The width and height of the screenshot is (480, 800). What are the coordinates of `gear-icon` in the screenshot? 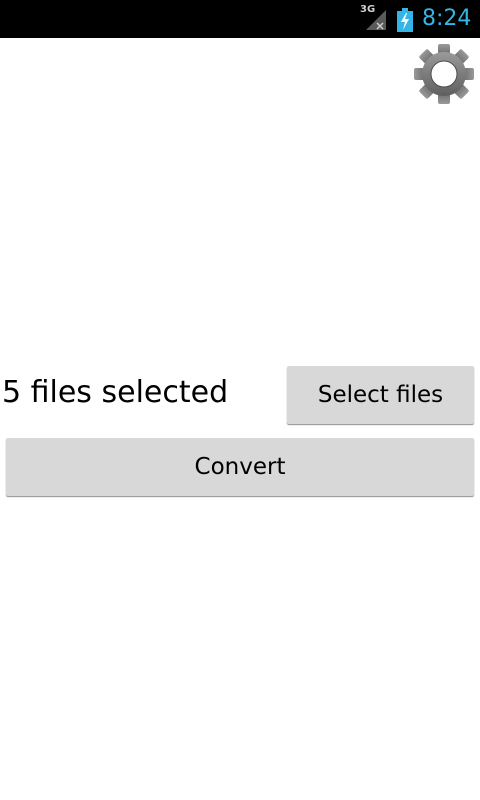 It's located at (444, 74).